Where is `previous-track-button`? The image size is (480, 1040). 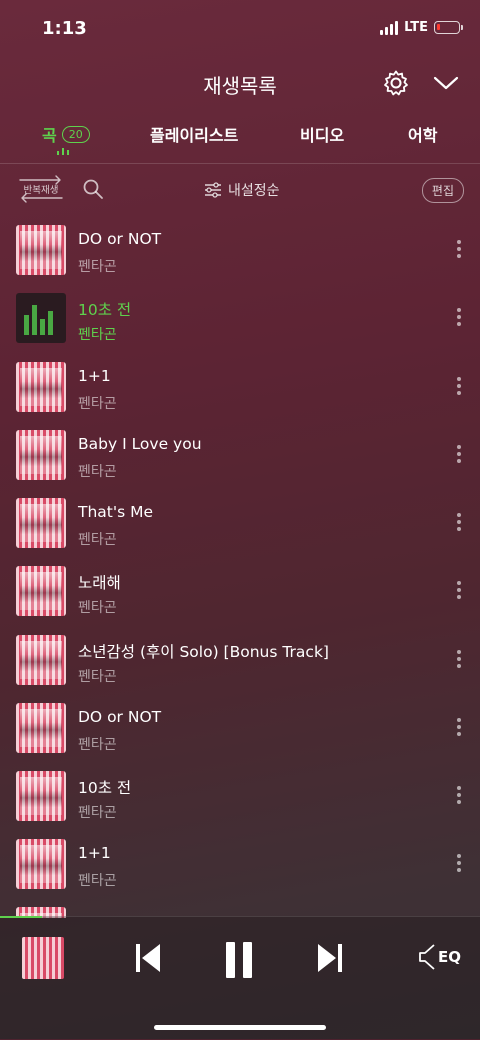
previous-track-button is located at coordinates (148, 960).